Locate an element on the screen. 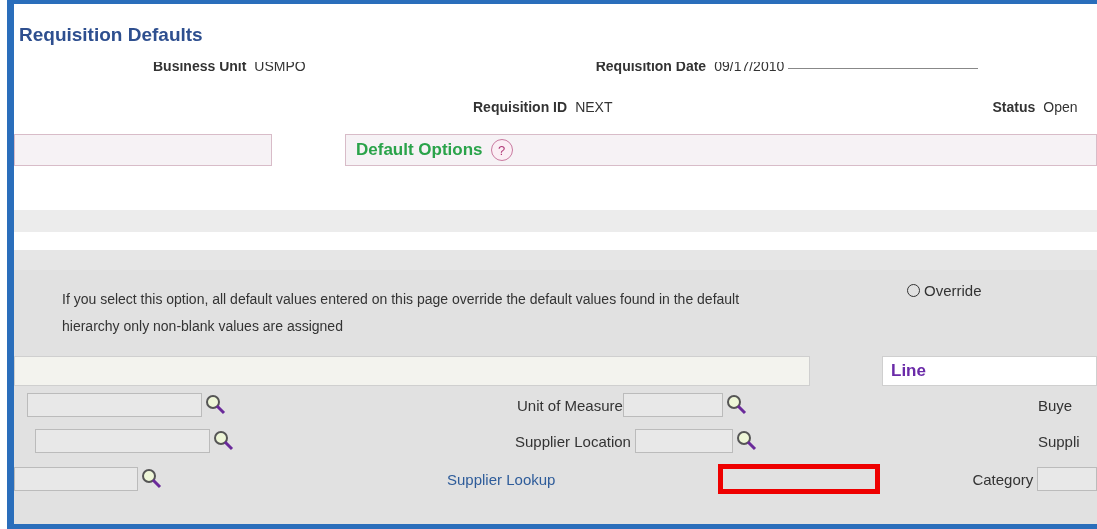  field-label: Requisition ID is located at coordinates (520, 107).